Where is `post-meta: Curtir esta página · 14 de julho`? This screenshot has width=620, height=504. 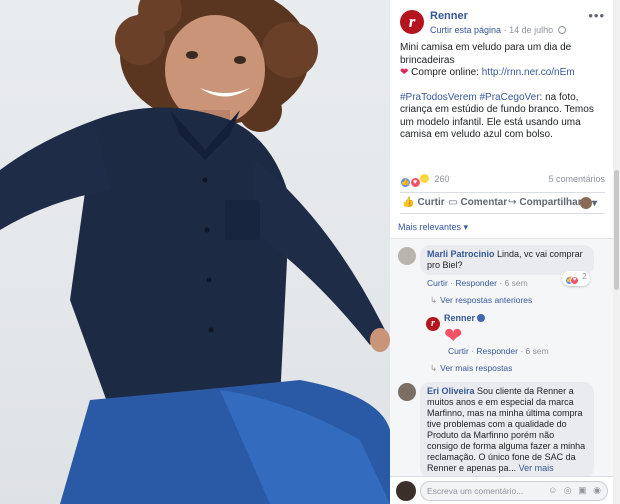
post-meta: Curtir esta página · 14 de julho is located at coordinates (498, 30).